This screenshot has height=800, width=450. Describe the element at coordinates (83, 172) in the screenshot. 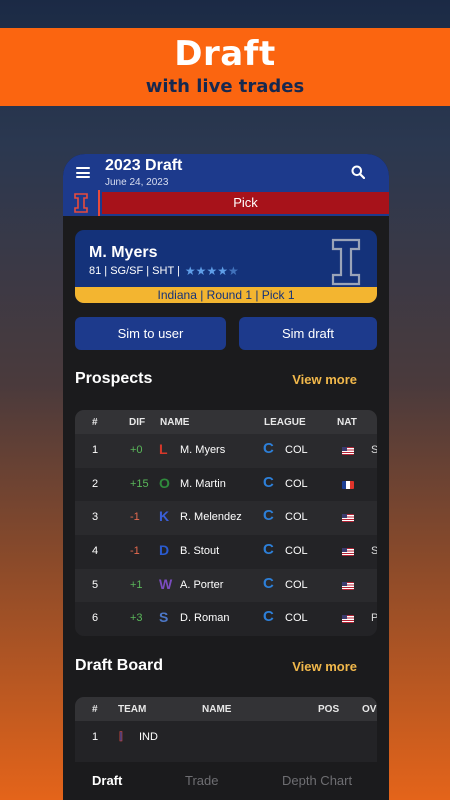

I see `menu-icon` at that location.